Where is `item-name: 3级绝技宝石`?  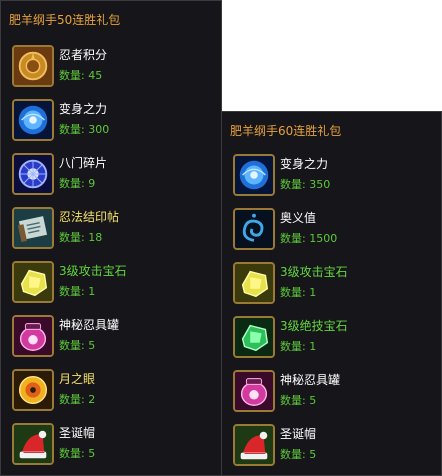 item-name: 3级绝技宝石 is located at coordinates (314, 326).